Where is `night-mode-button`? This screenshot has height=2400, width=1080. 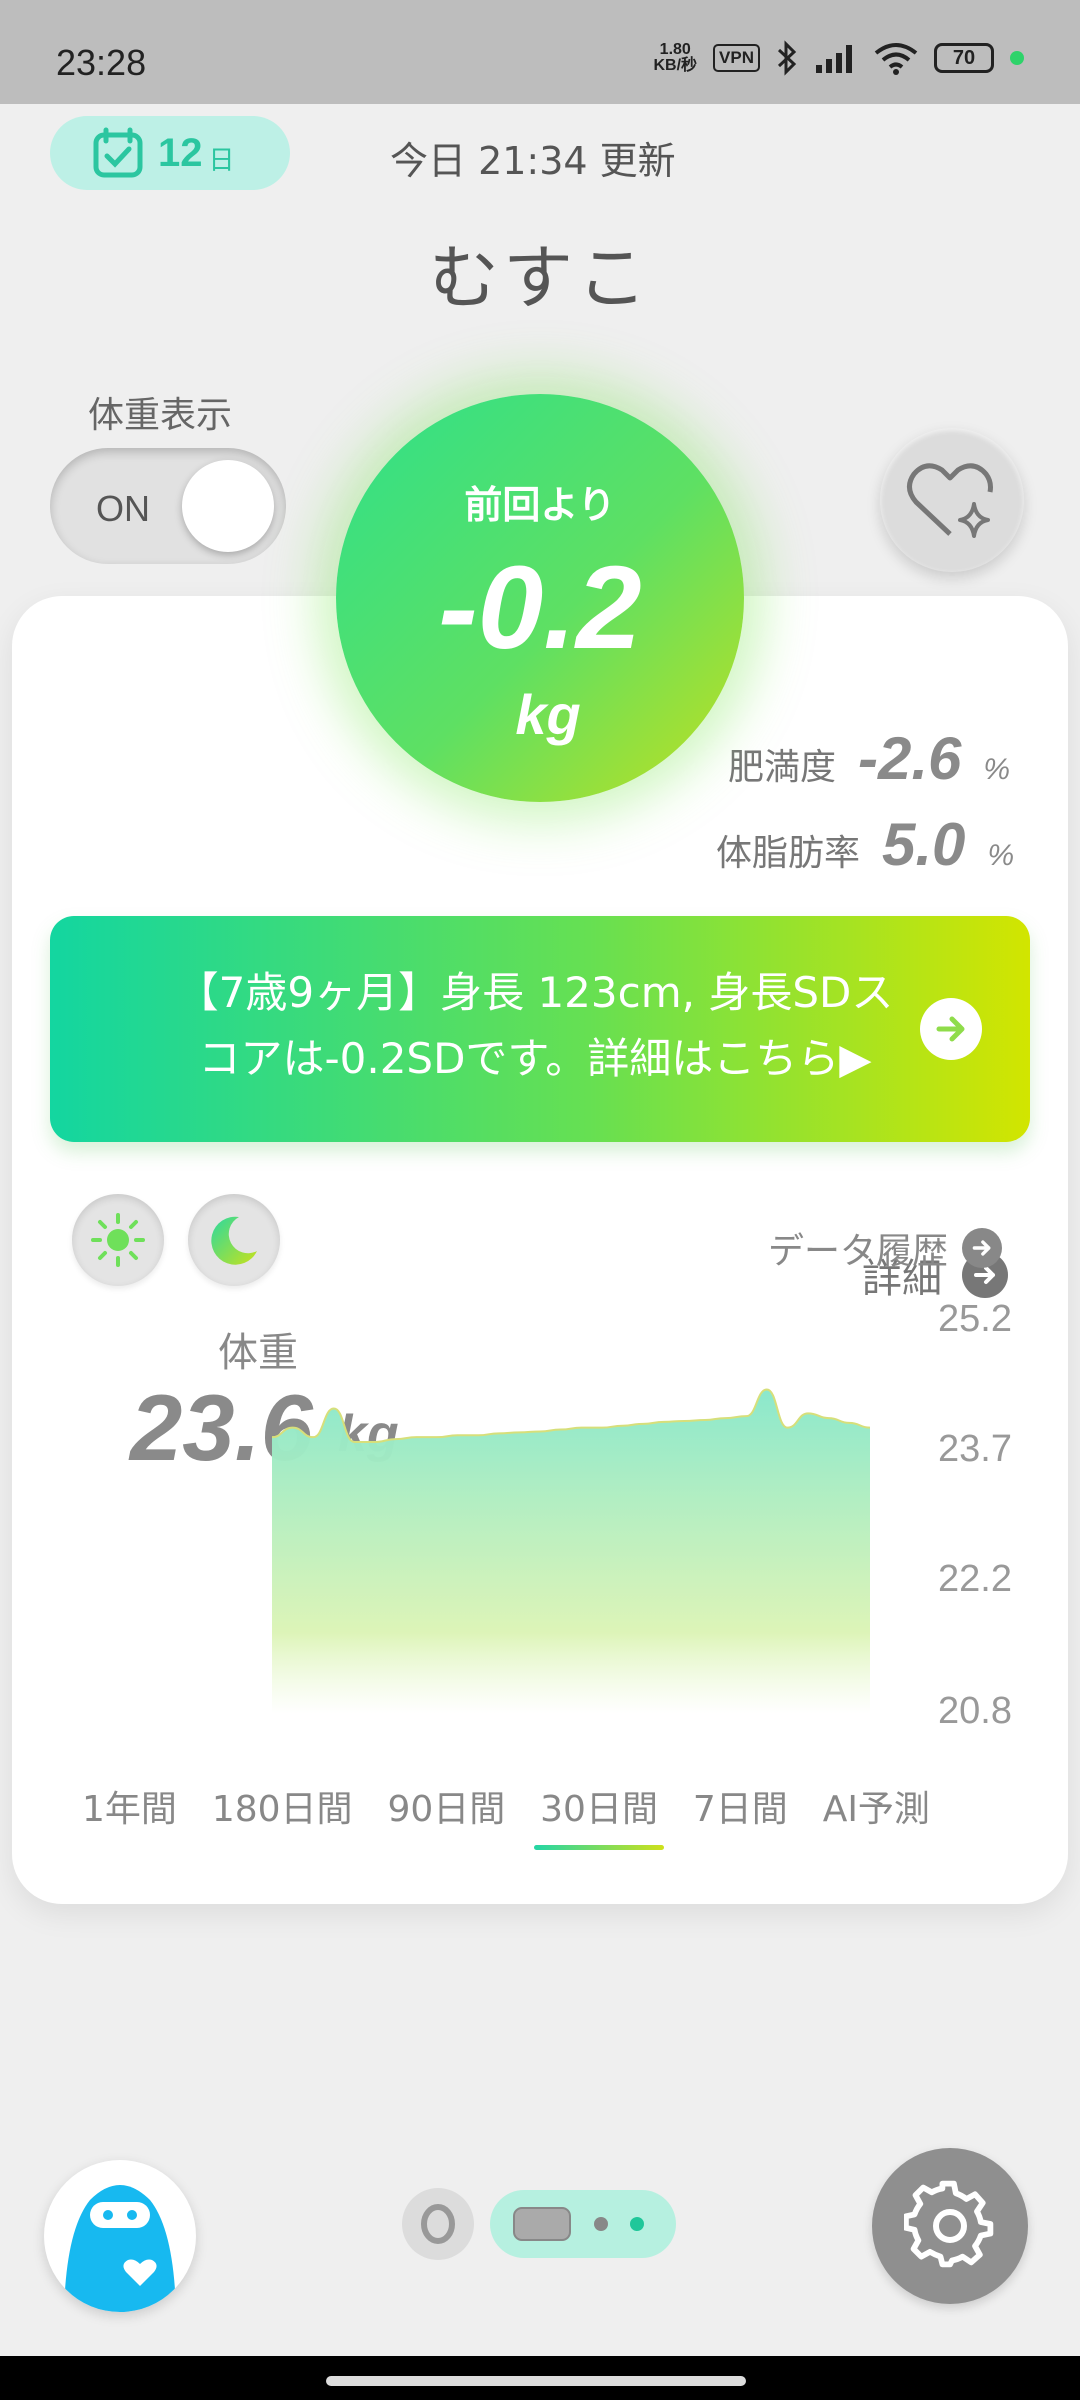
night-mode-button is located at coordinates (234, 1240).